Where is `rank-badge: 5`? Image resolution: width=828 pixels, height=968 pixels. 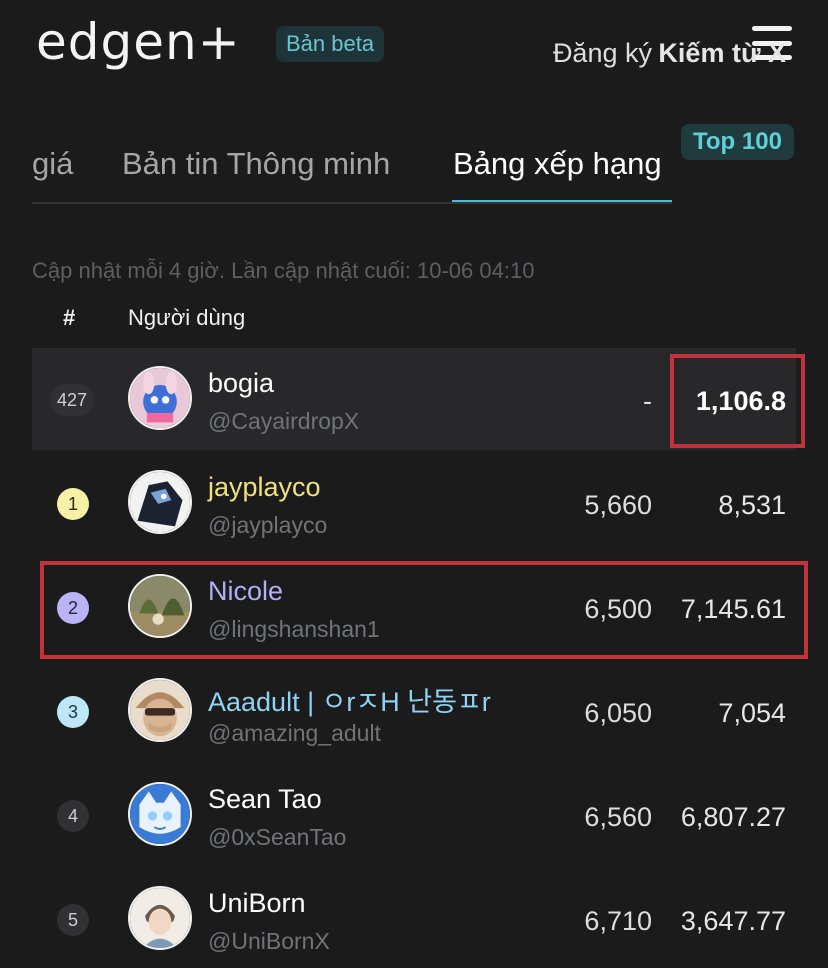 rank-badge: 5 is located at coordinates (73, 920).